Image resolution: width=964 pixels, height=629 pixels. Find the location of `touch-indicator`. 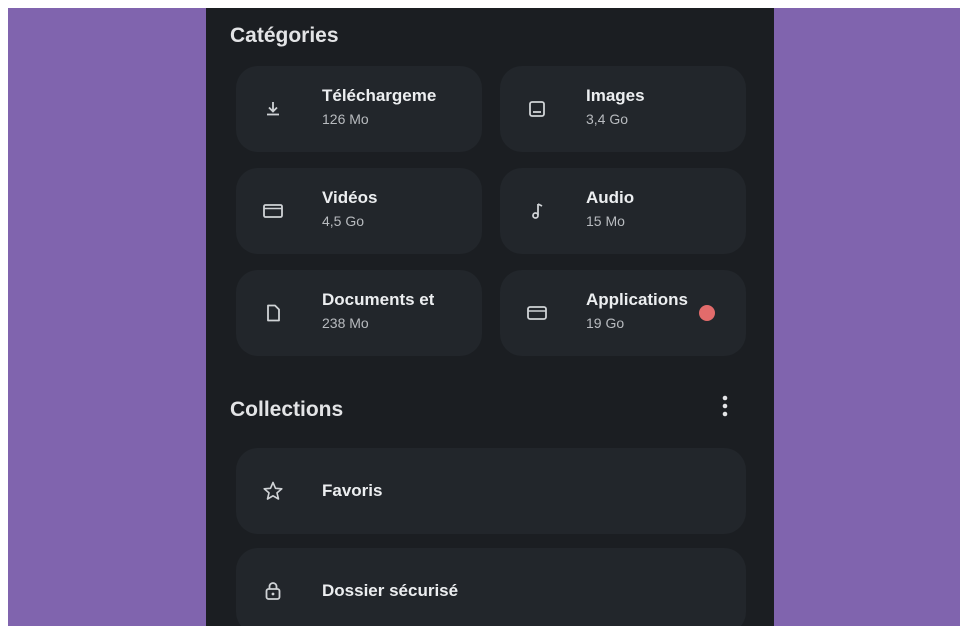

touch-indicator is located at coordinates (707, 313).